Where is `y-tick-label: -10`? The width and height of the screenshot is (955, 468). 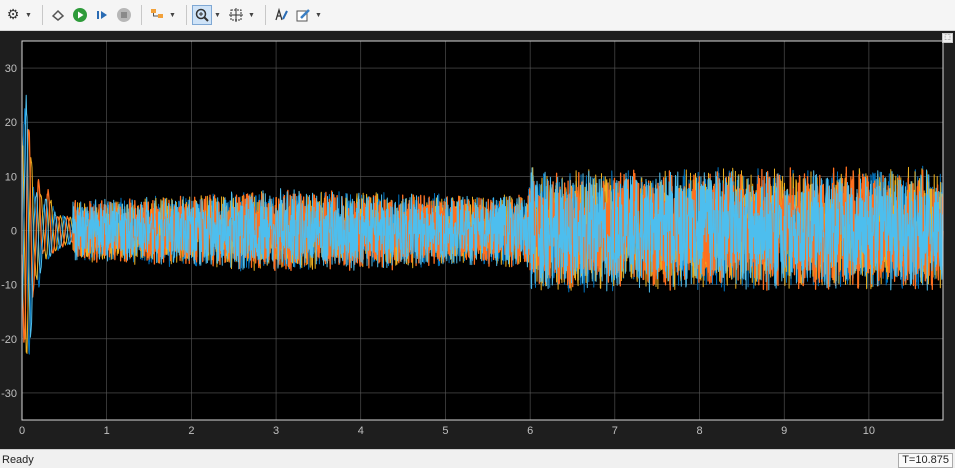 y-tick-label: -10 is located at coordinates (9, 286).